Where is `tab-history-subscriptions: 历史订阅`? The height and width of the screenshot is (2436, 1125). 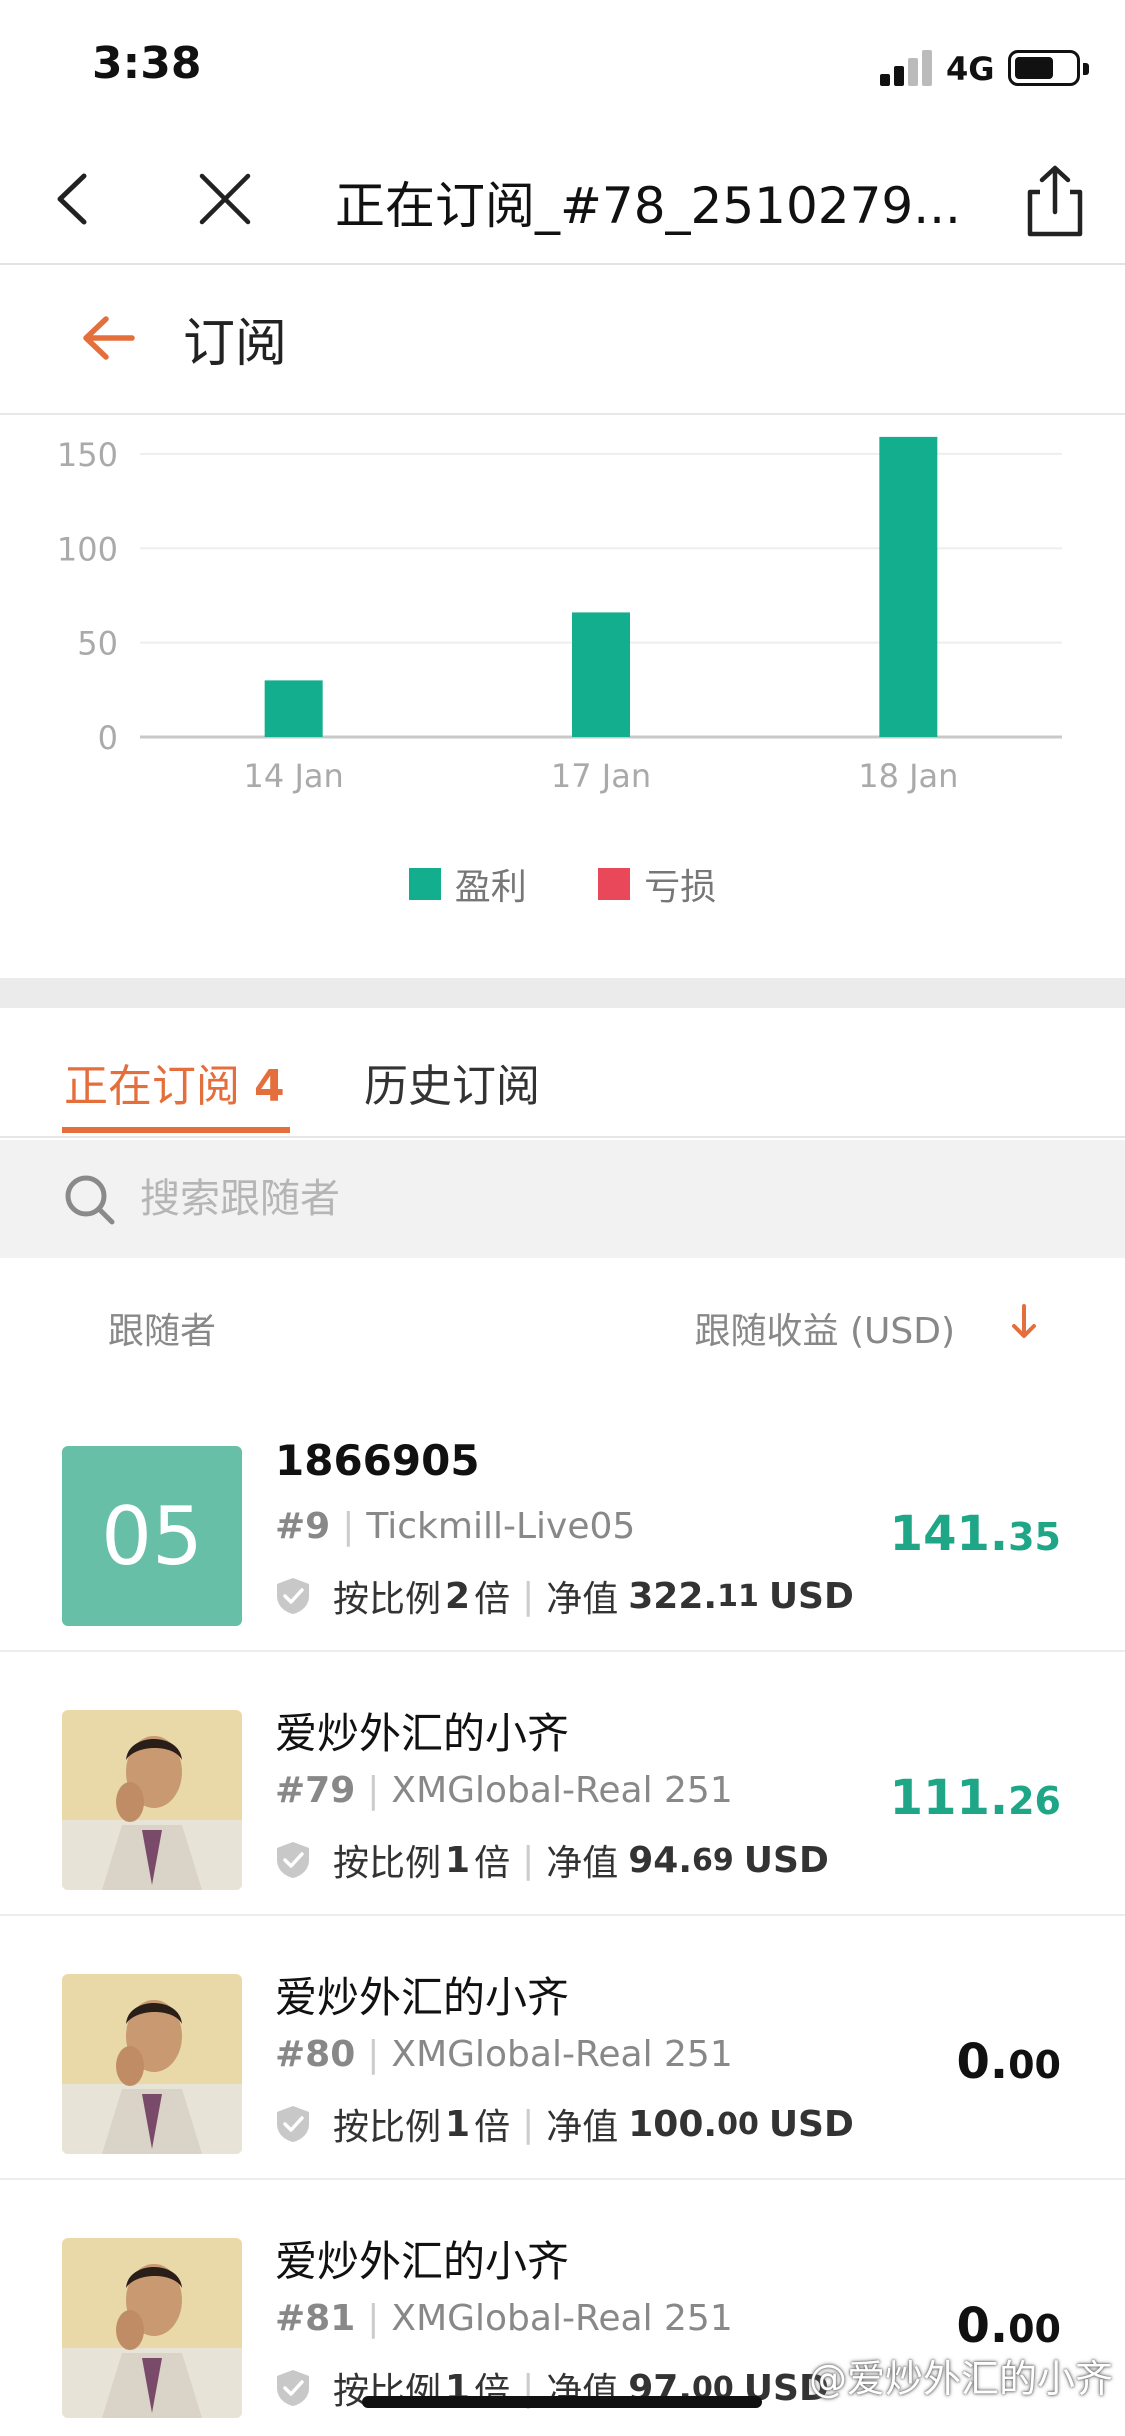 tab-history-subscriptions: 历史订阅 is located at coordinates (452, 1082).